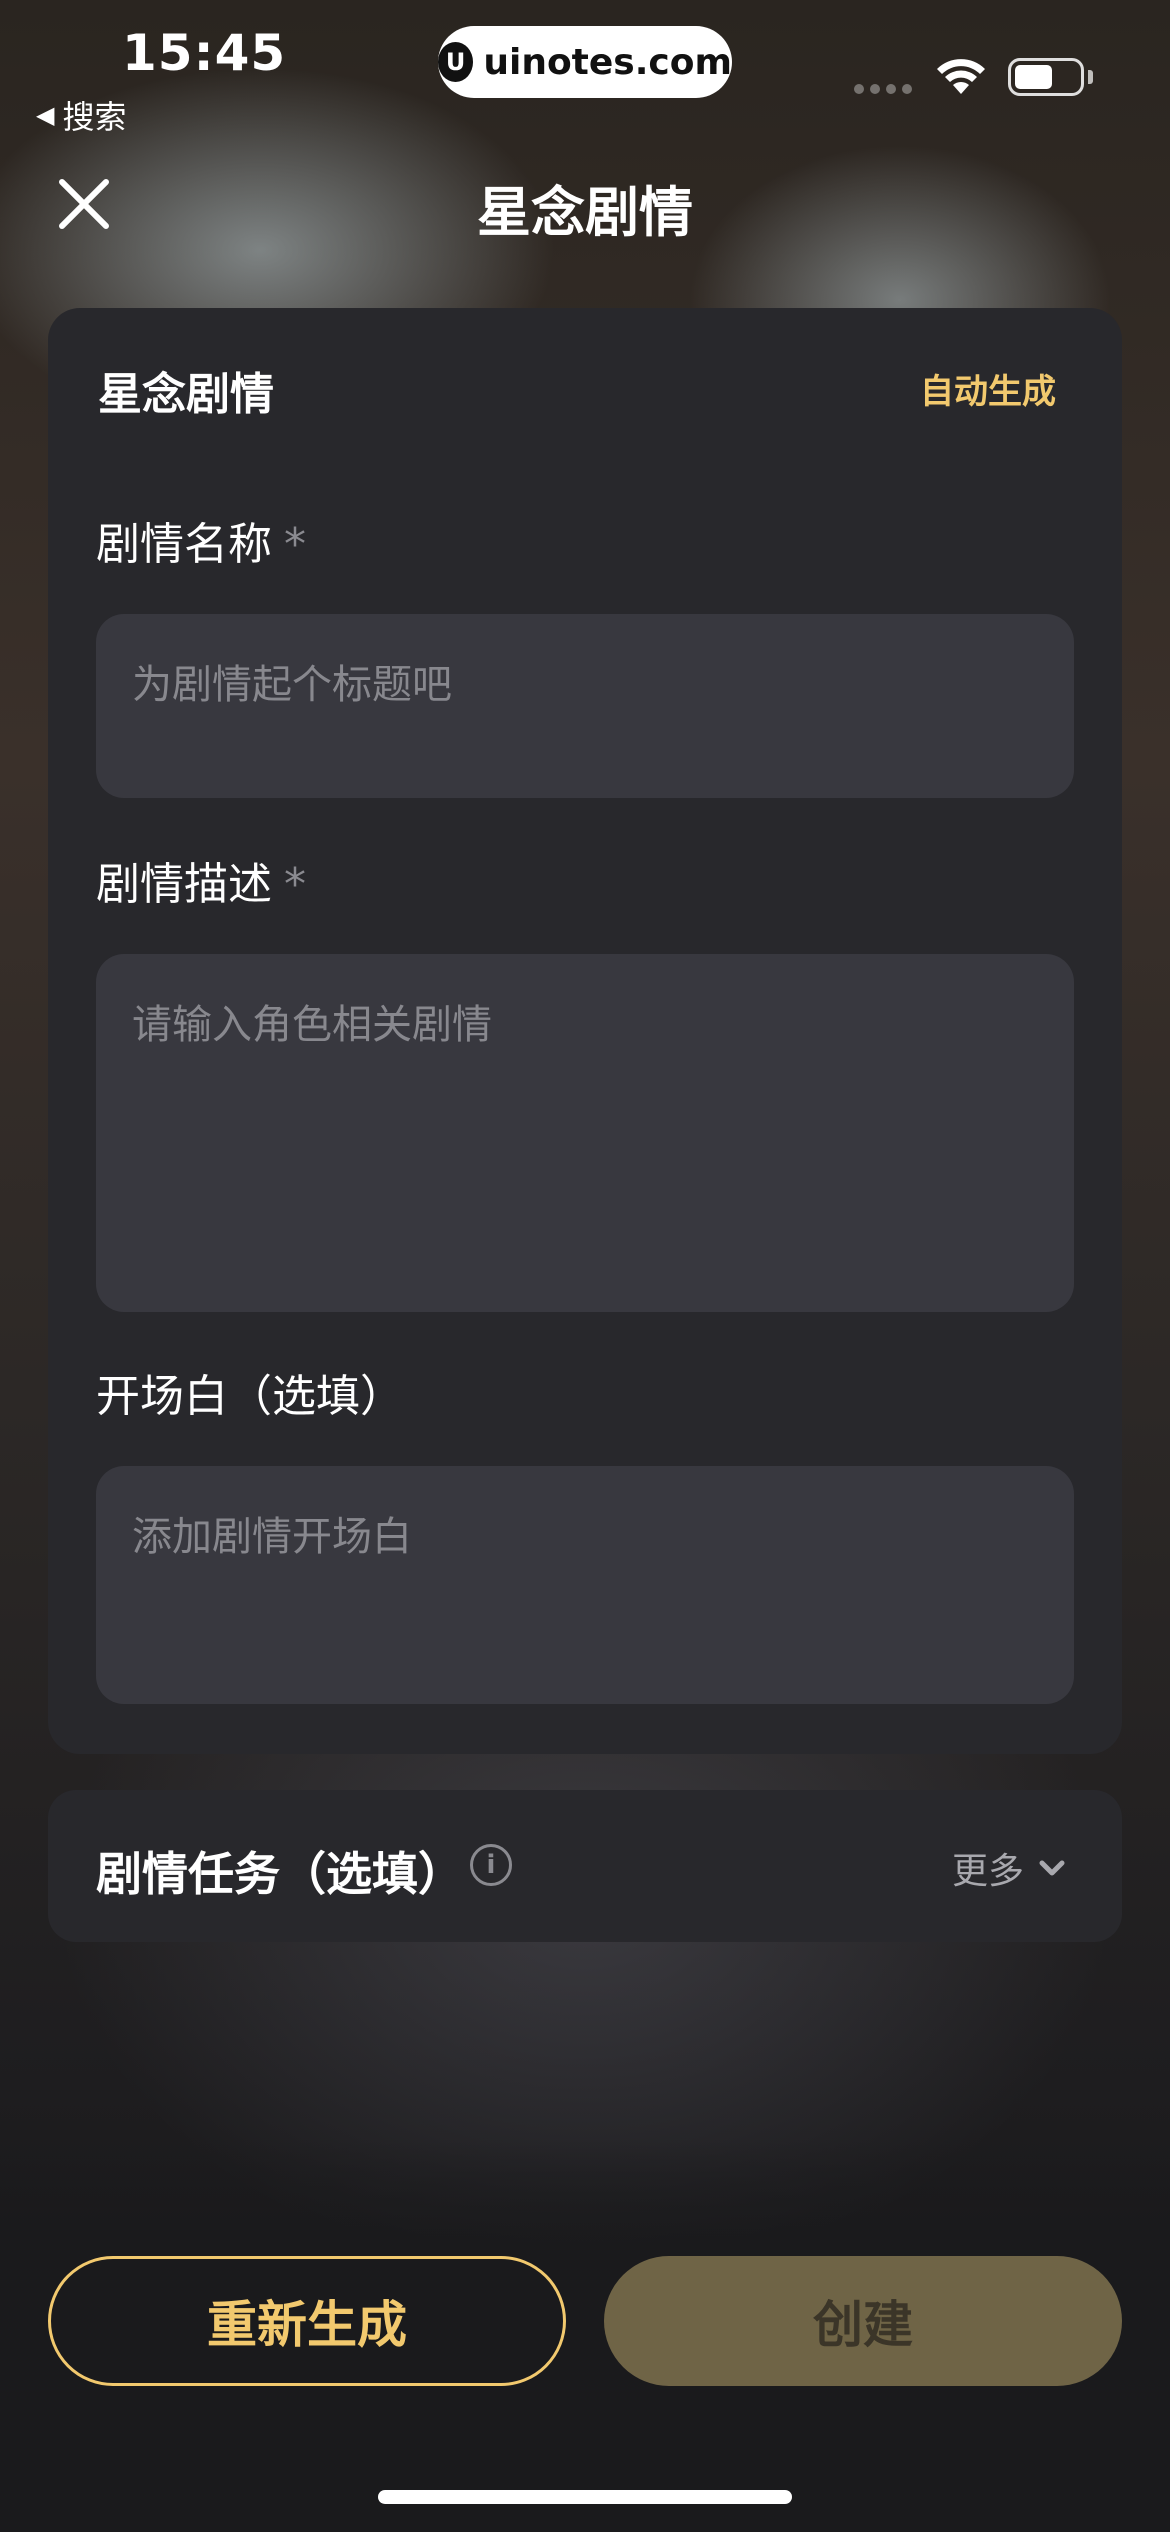 The width and height of the screenshot is (1170, 2532). Describe the element at coordinates (585, 1866) in the screenshot. I see `story-task-section: 剧情任务（选填） i 更多` at that location.